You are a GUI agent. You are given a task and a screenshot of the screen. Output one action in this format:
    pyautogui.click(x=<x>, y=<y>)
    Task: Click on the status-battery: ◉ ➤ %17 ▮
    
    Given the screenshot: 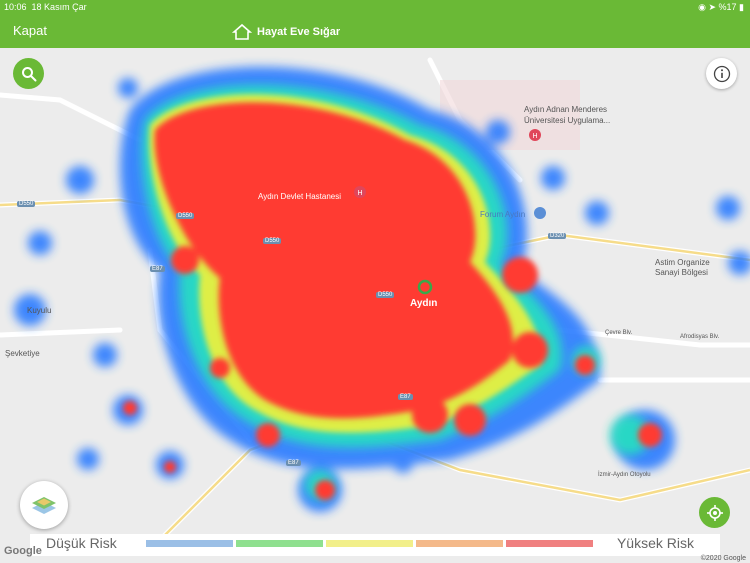 What is the action you would take?
    pyautogui.click(x=721, y=7)
    